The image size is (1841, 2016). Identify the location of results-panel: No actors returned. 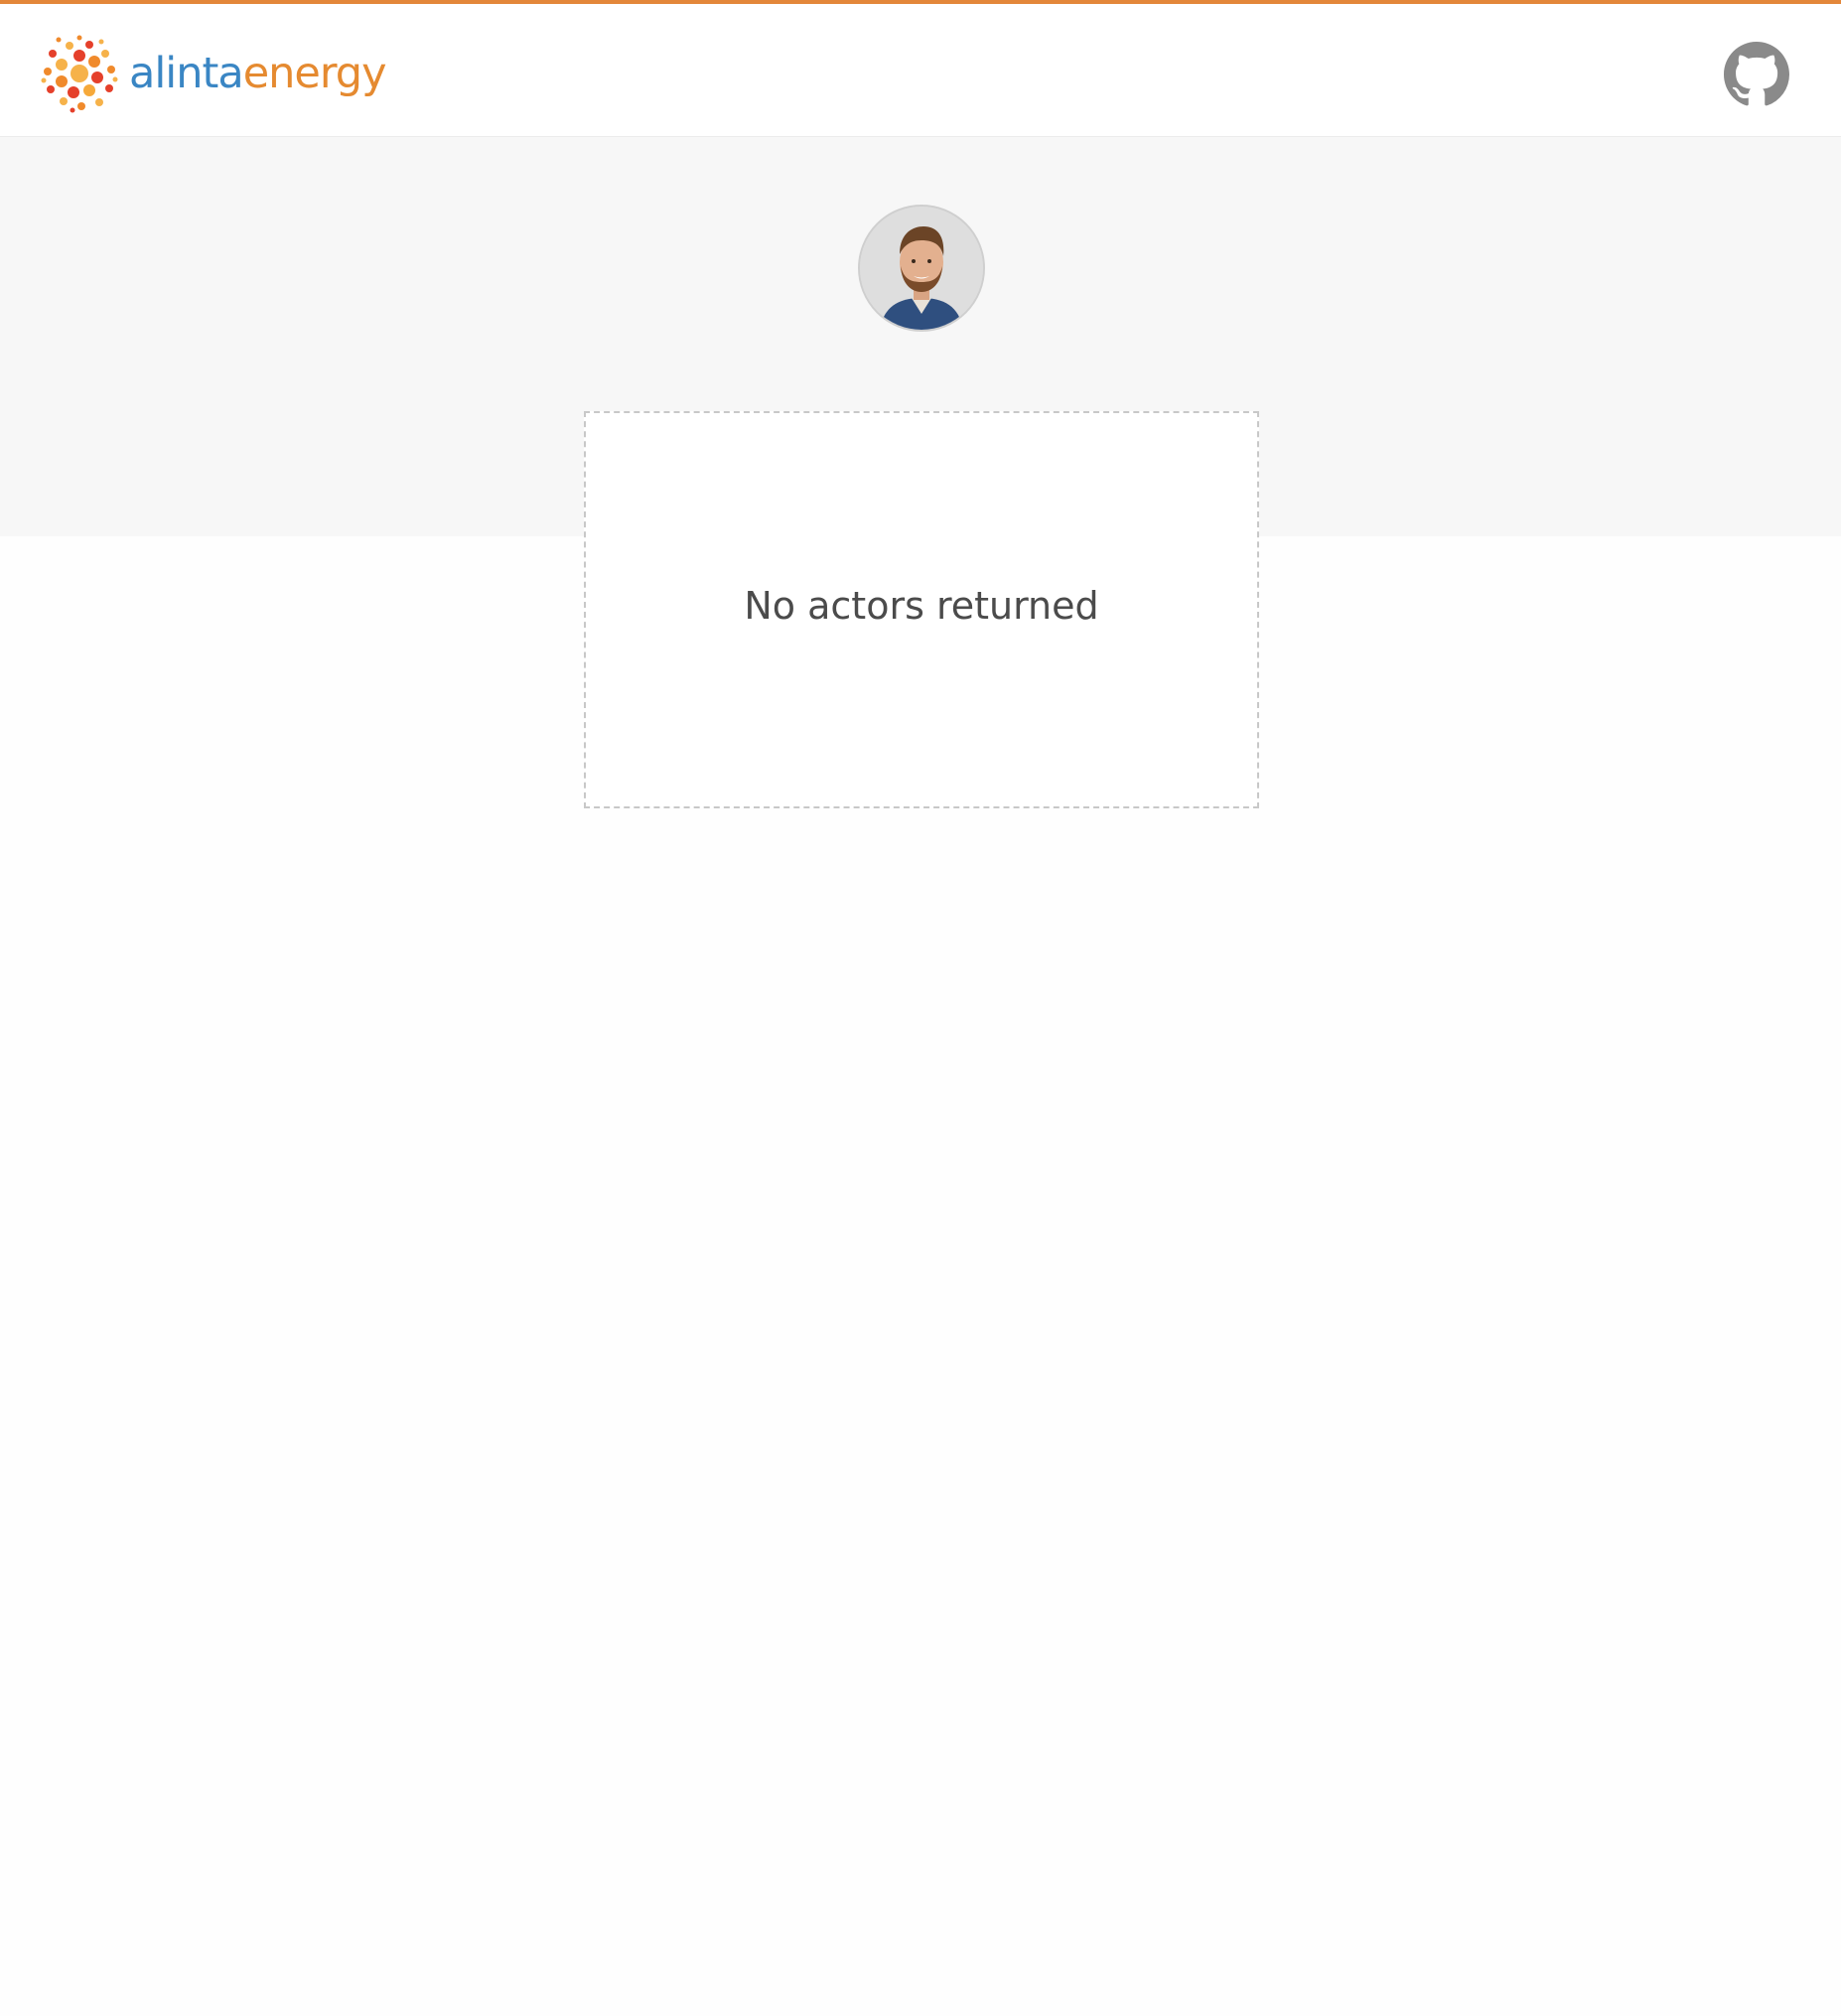
(922, 609).